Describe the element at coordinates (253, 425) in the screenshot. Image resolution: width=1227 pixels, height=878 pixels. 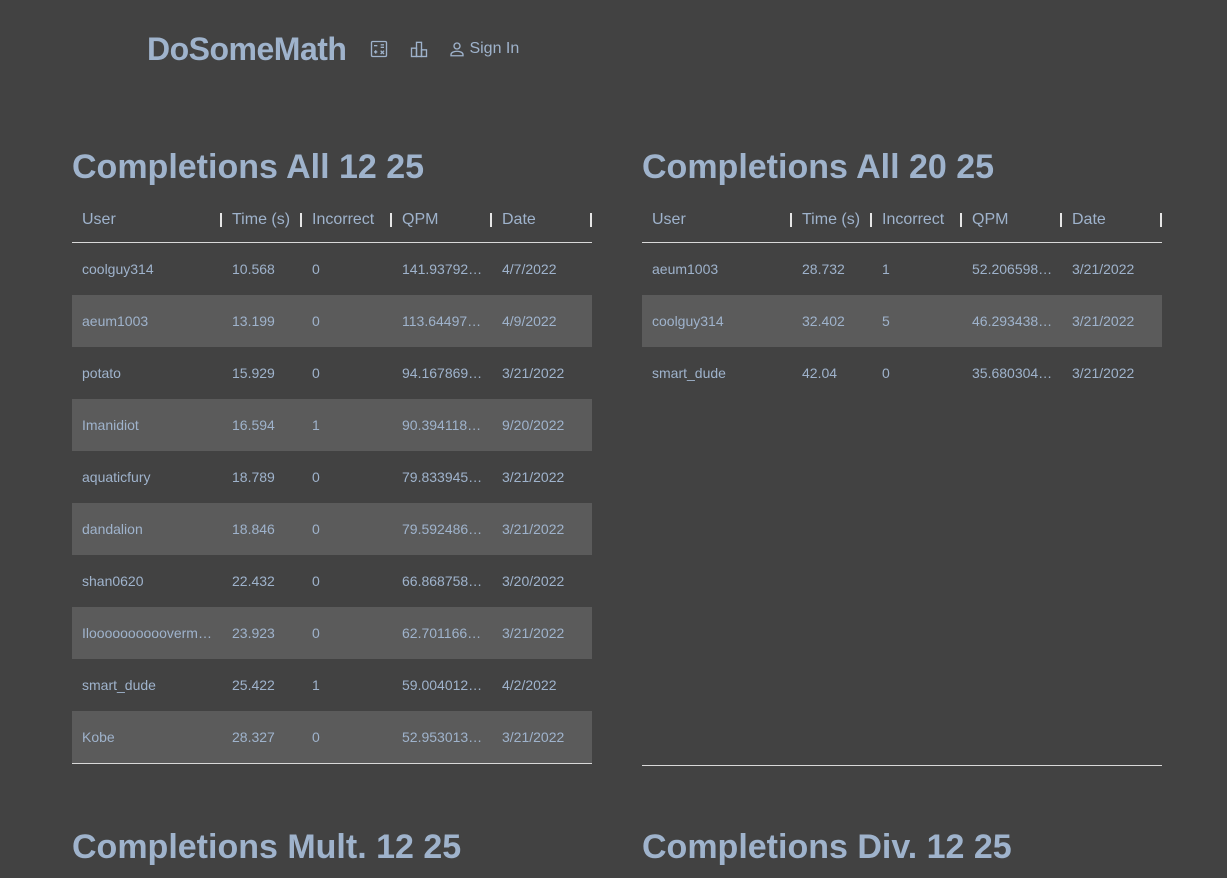
I see `time-cell: 16.594` at that location.